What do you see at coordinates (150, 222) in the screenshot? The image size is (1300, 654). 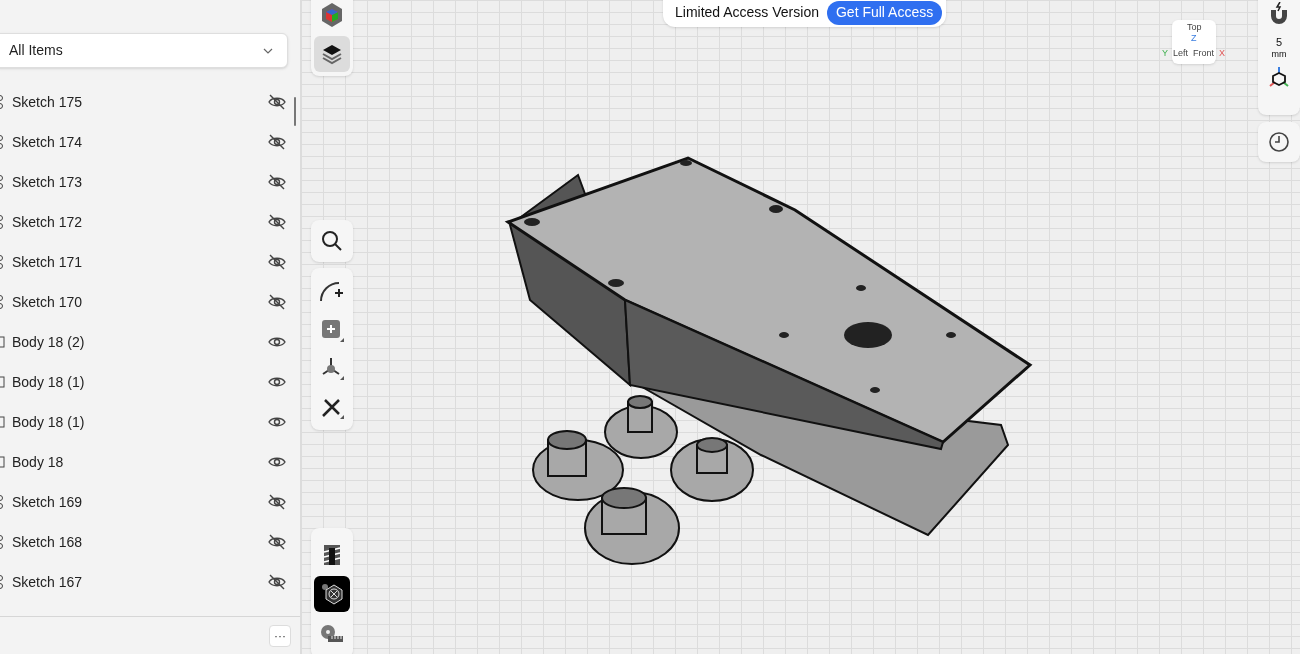 I see `sidebar-item: Sketch 172` at bounding box center [150, 222].